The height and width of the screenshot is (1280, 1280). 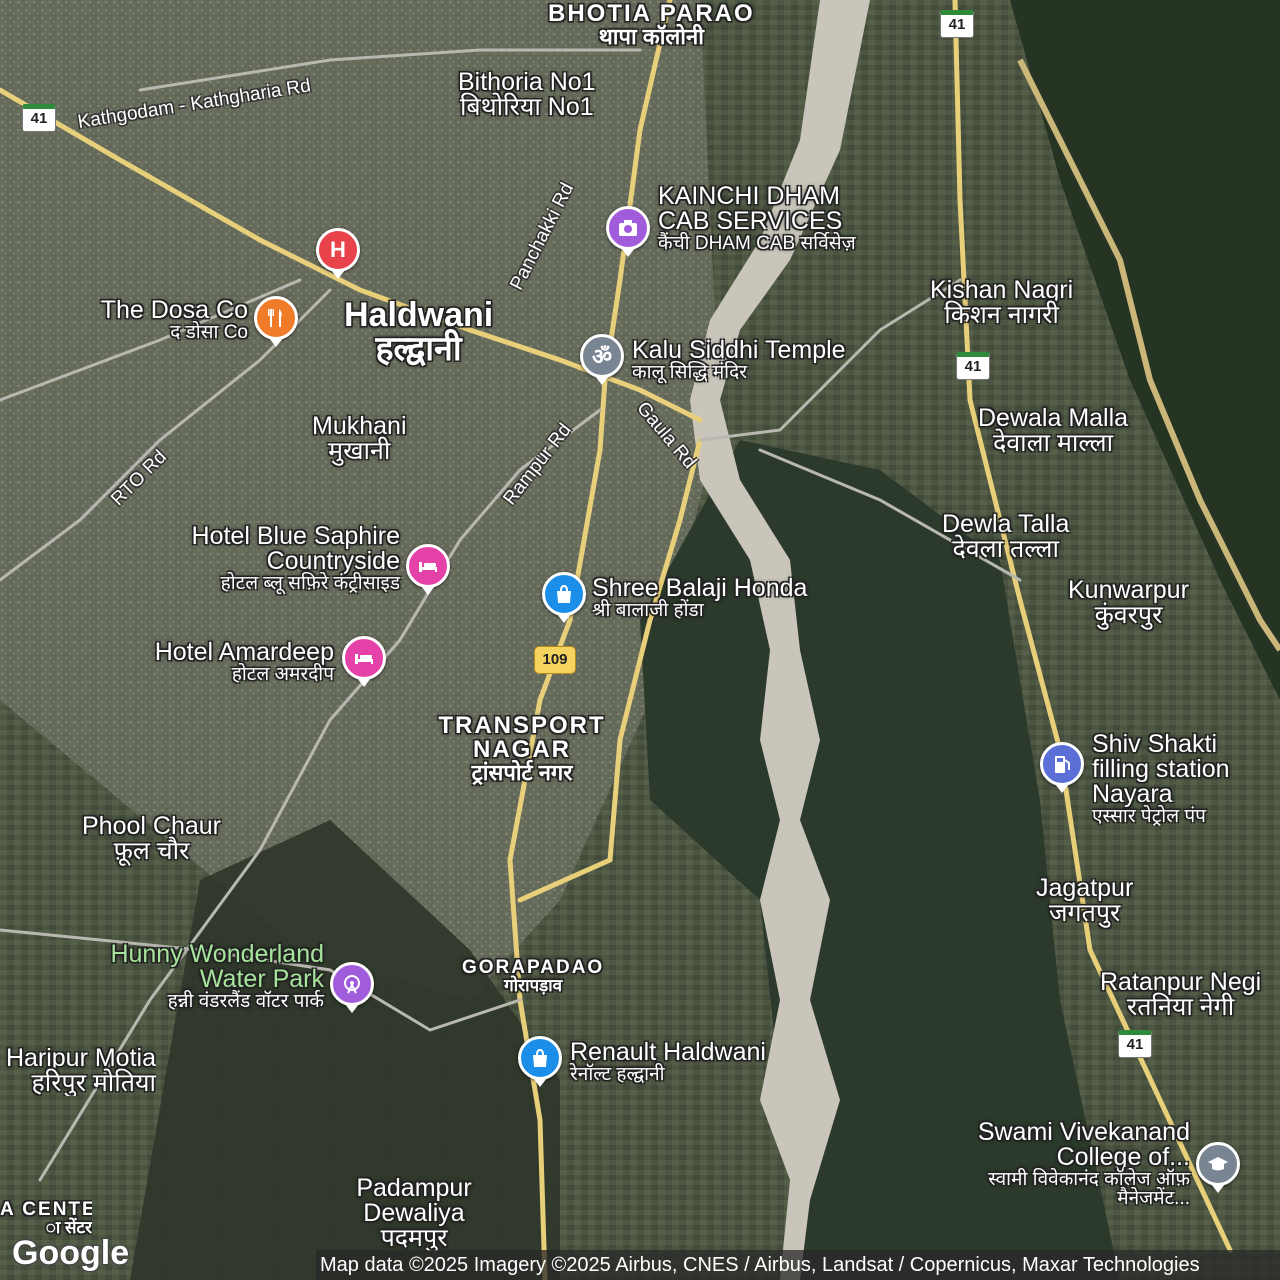 What do you see at coordinates (359, 439) in the screenshot?
I see `place-mukhani: Mukhani मुखानी` at bounding box center [359, 439].